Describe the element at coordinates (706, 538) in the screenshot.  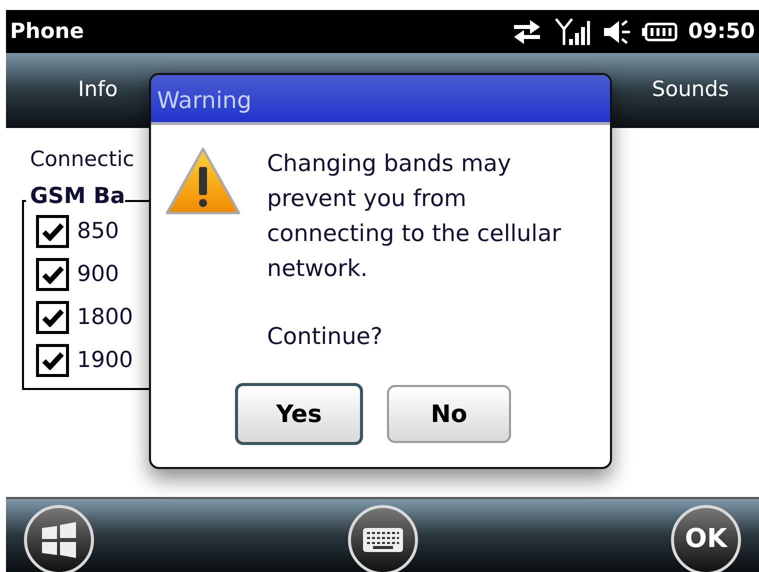
I see `ok-button: OK` at that location.